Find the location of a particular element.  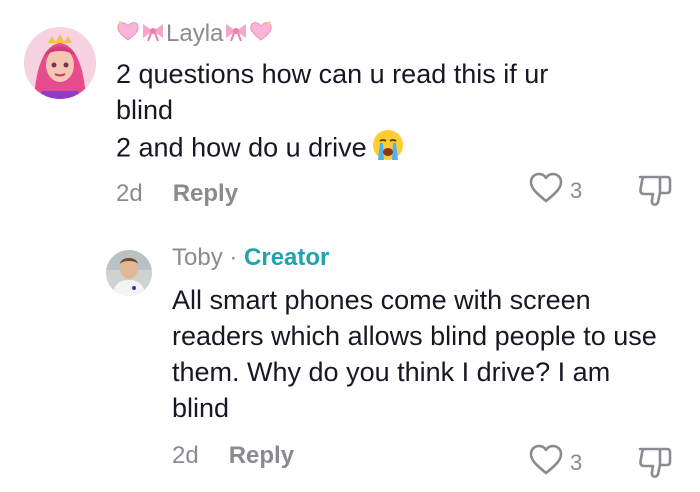

creator-badge: Creator is located at coordinates (287, 257).